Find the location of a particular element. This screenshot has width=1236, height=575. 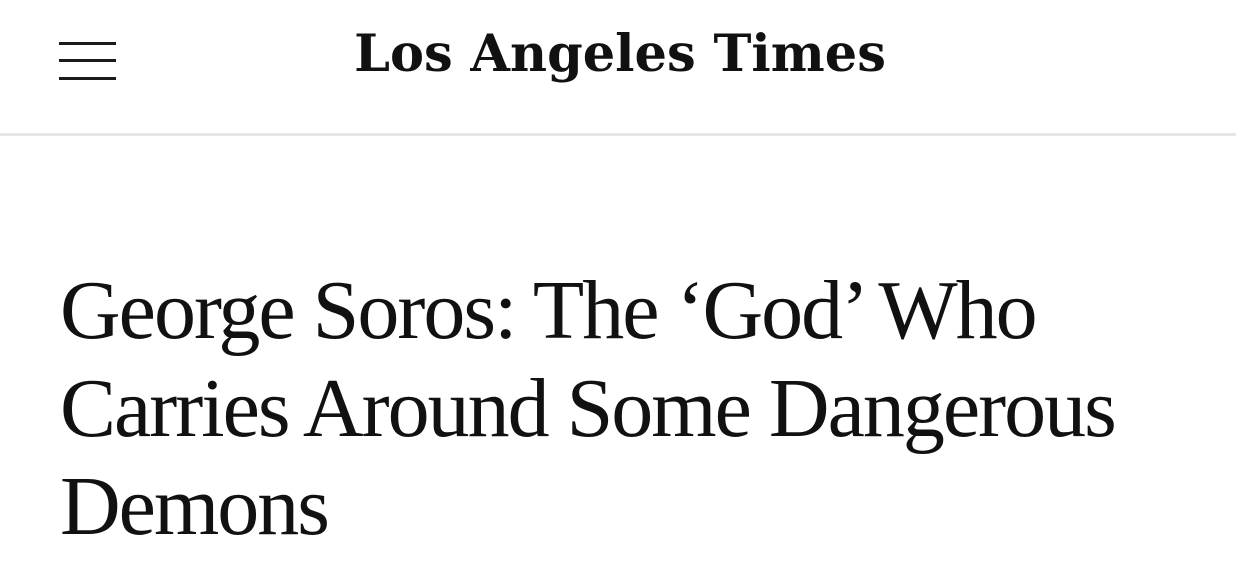

masthead-logo: Los Angeles Times is located at coordinates (620, 54).